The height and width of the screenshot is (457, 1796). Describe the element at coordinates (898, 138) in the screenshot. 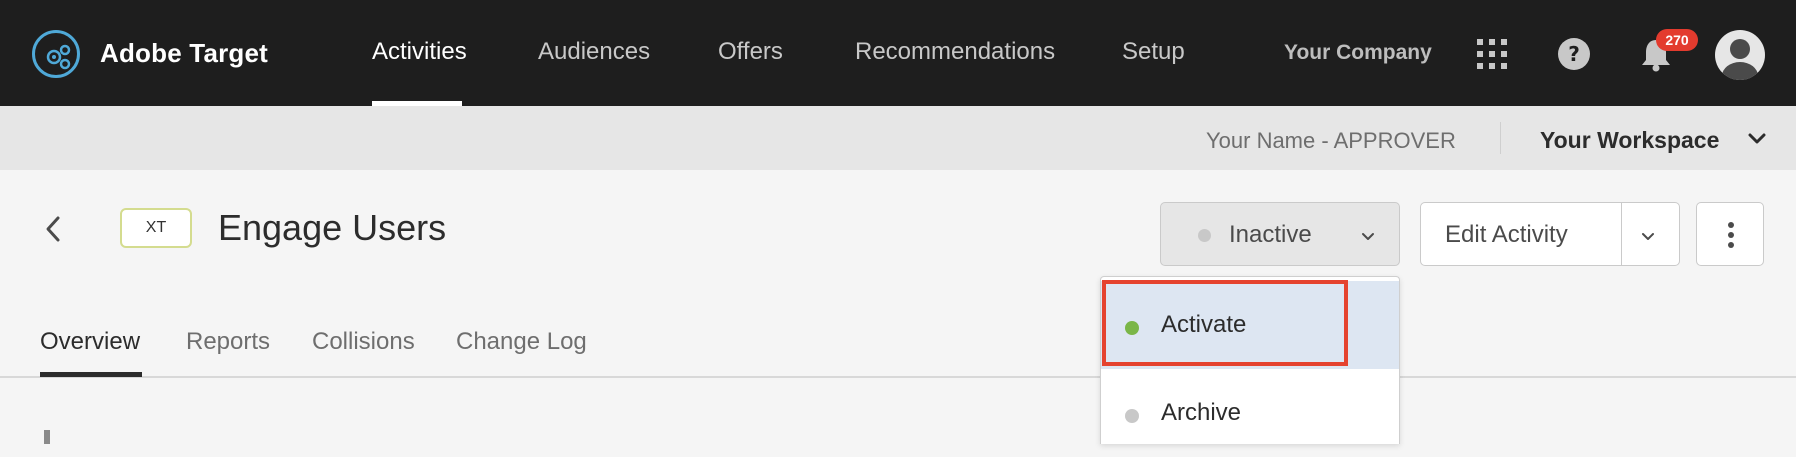

I see `workspace-bar: Your Name - APPROVER Your Workspace` at that location.